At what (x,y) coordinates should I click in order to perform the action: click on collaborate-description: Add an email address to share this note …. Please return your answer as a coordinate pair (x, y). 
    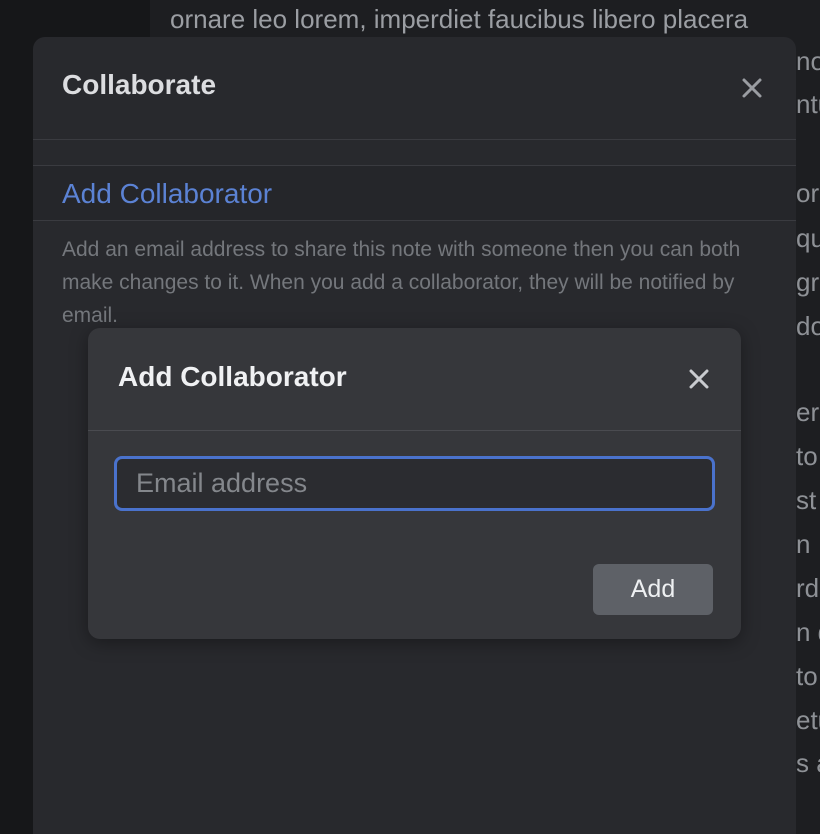
    Looking at the image, I should click on (401, 282).